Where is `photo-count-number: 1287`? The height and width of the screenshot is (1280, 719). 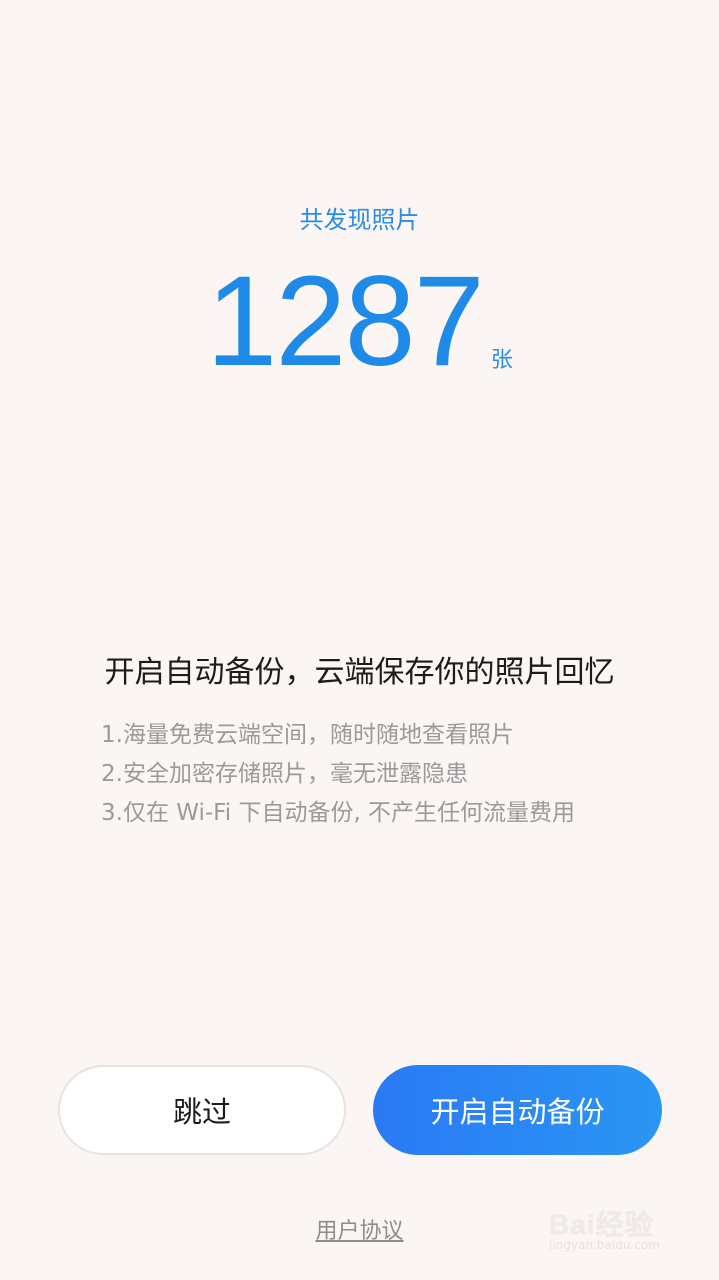 photo-count-number: 1287 is located at coordinates (345, 321).